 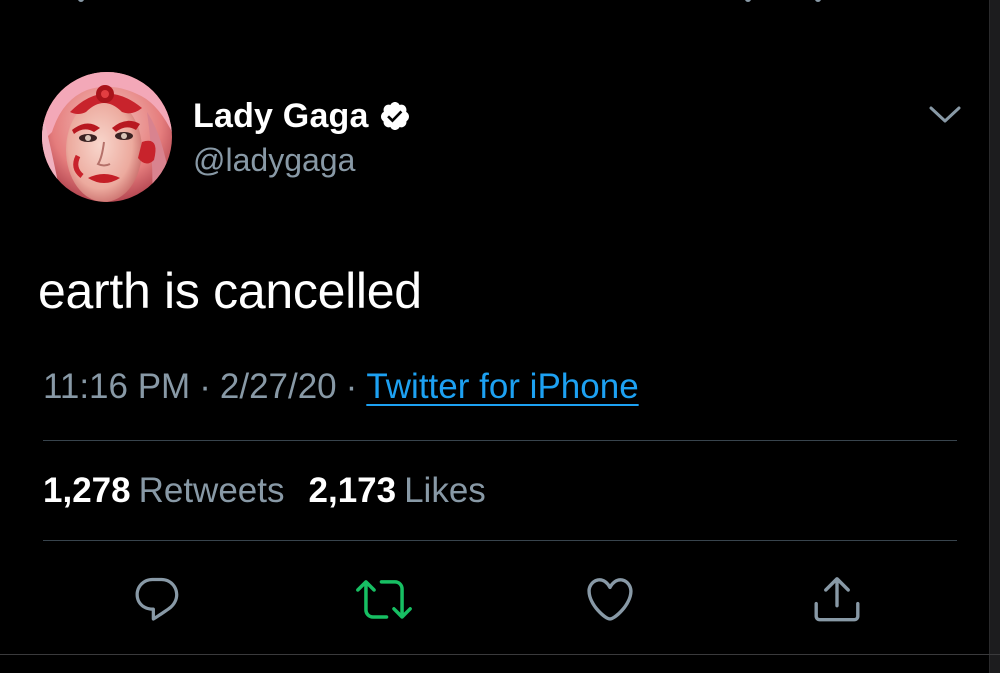 I want to click on tweet-text: earth is cancelled, so click(x=230, y=291).